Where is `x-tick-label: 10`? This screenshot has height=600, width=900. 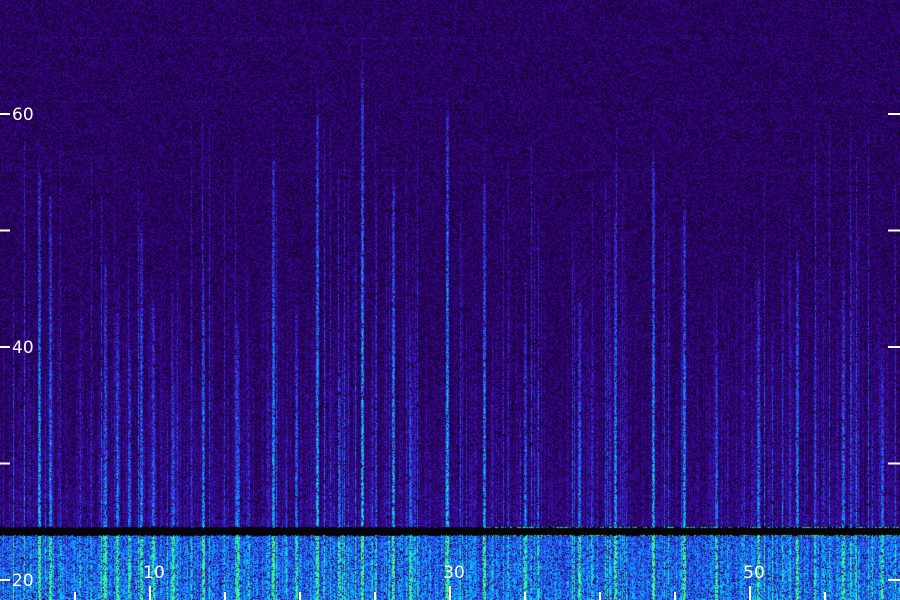 x-tick-label: 10 is located at coordinates (154, 573).